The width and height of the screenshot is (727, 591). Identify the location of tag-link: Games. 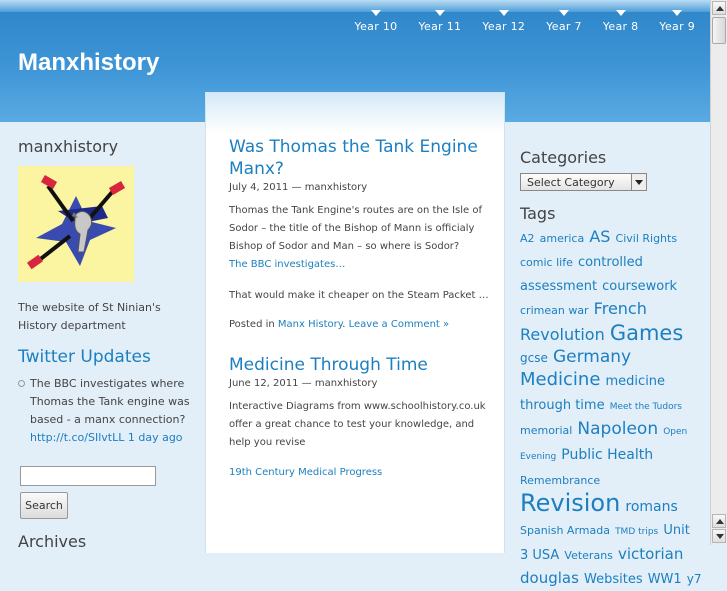
(646, 333).